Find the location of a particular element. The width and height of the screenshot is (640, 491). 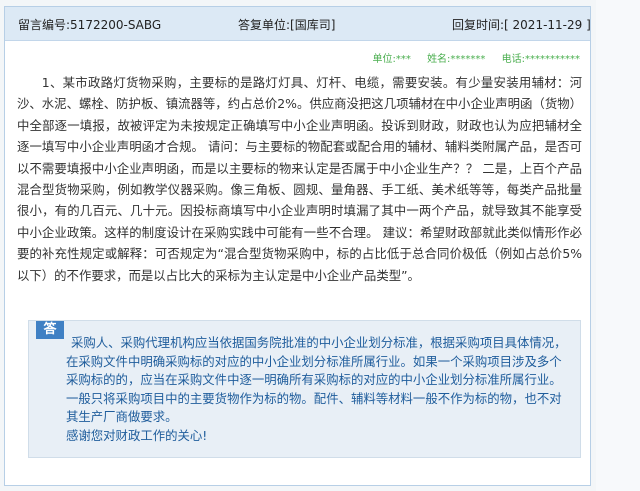

sender-unit: 单位:*** is located at coordinates (391, 59).